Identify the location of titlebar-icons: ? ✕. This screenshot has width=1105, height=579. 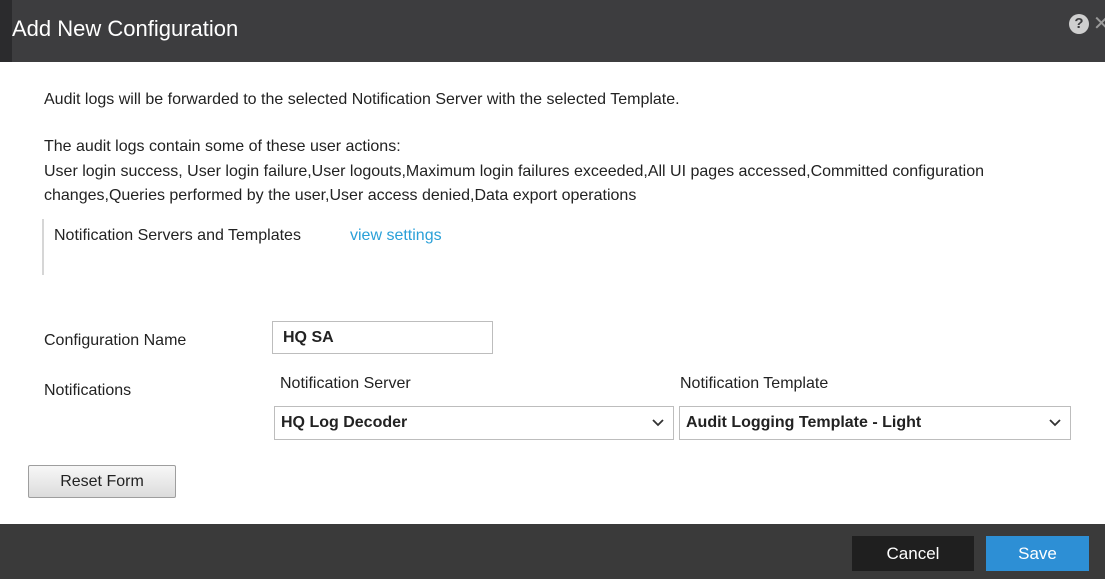
(1087, 25).